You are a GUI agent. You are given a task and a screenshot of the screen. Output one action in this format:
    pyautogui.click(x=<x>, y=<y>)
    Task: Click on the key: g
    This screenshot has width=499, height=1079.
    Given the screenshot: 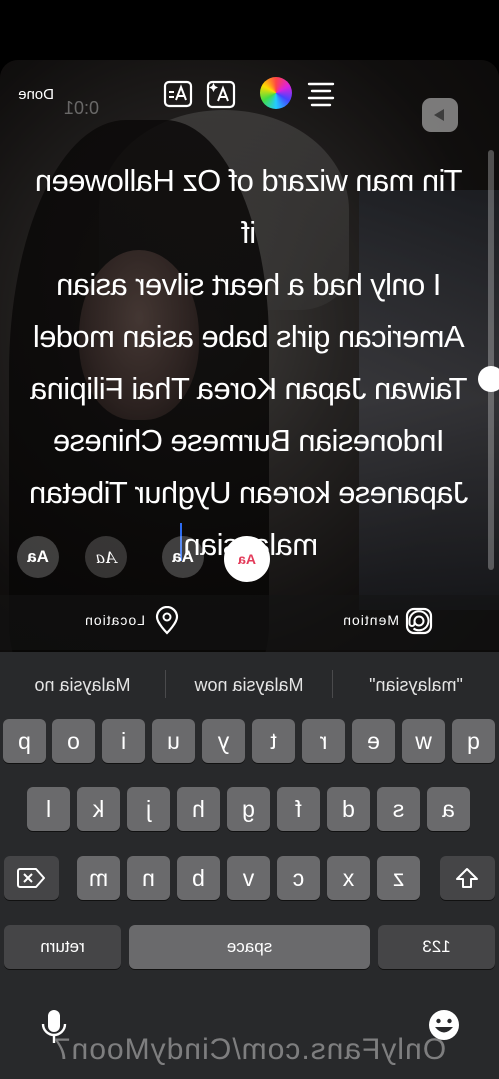 What is the action you would take?
    pyautogui.click(x=248, y=809)
    